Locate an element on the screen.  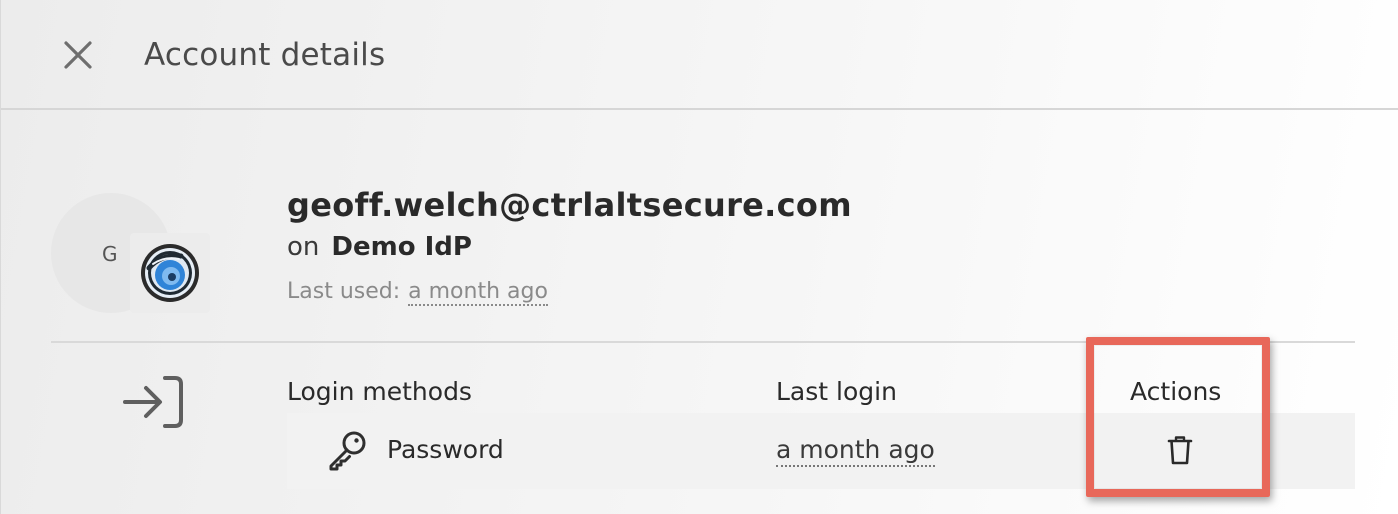
idp-logo-icon is located at coordinates (170, 273).